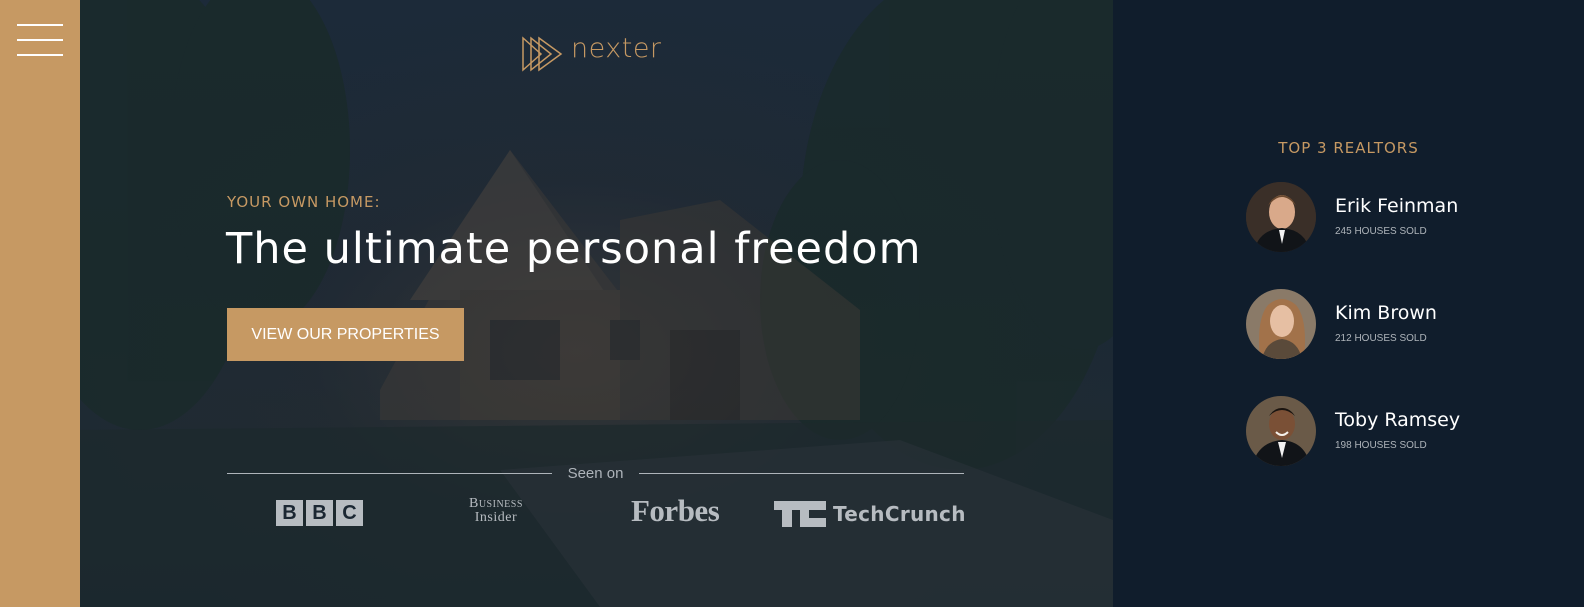  I want to click on hamburger-menu-icon, so click(40, 41).